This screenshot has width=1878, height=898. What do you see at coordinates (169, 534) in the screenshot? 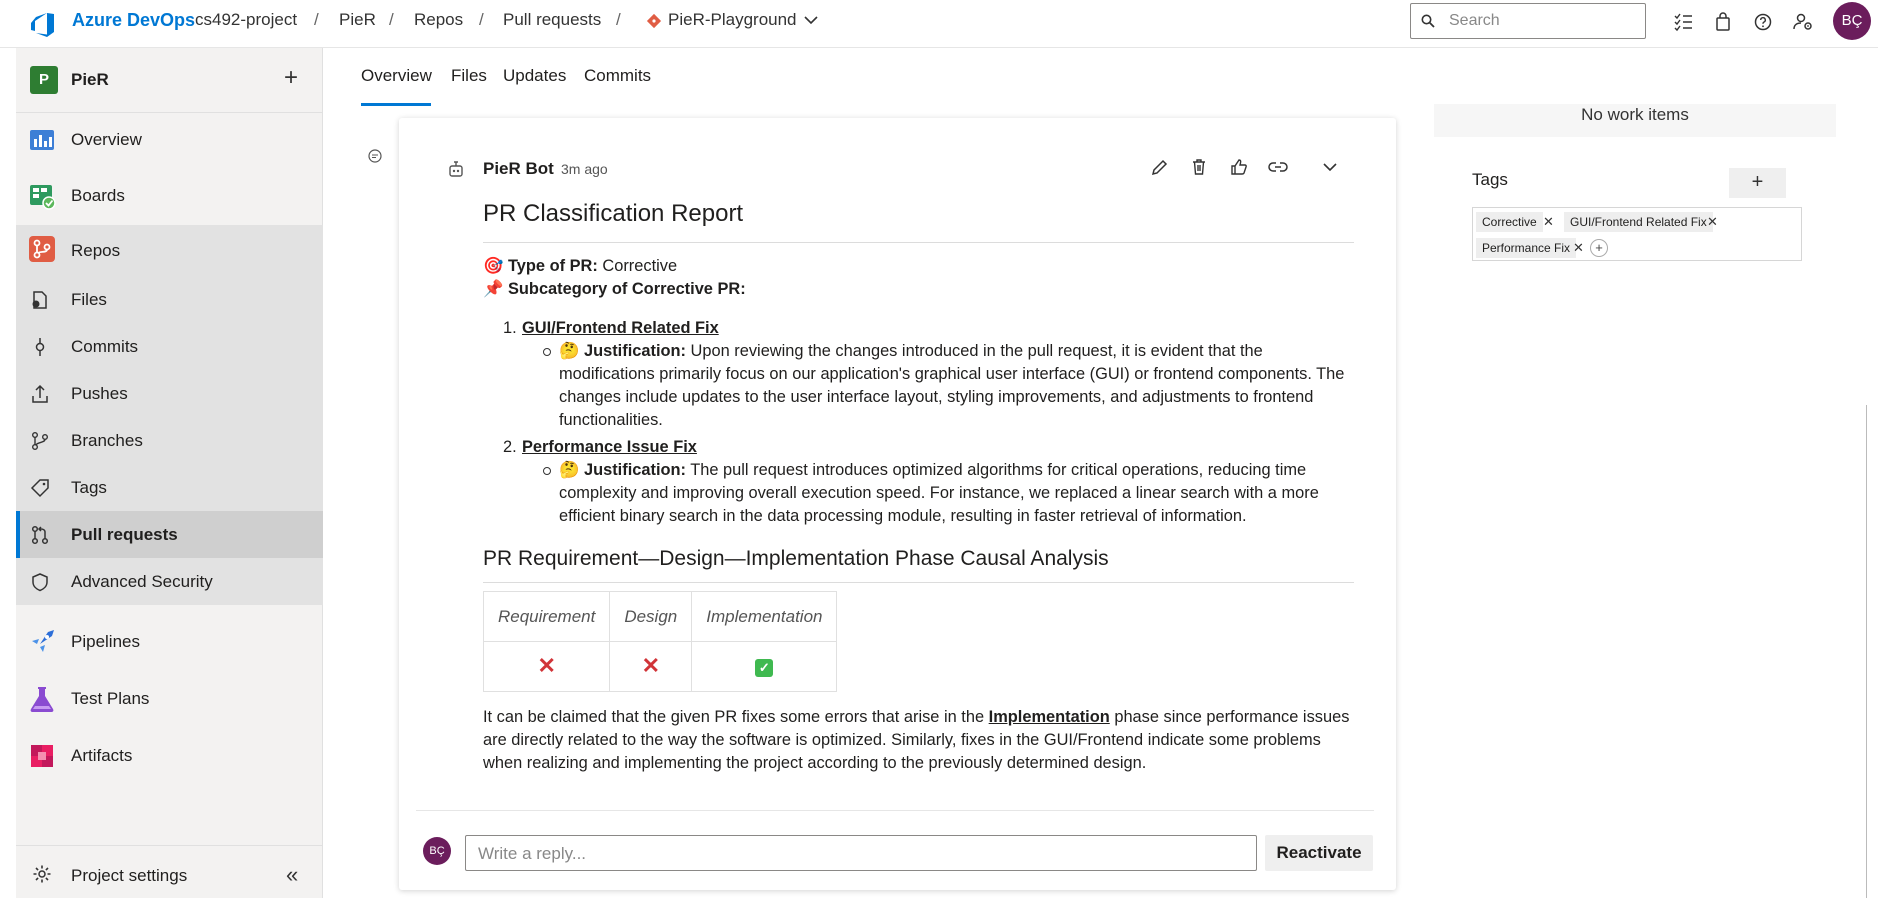
I see `sidebar-item-pull-requests: Pull requests` at bounding box center [169, 534].